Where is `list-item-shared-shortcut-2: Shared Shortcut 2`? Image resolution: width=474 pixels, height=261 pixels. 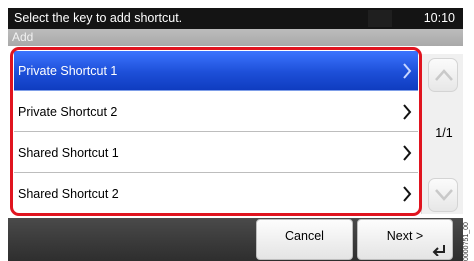 list-item-shared-shortcut-2: Shared Shortcut 2 is located at coordinates (216, 194).